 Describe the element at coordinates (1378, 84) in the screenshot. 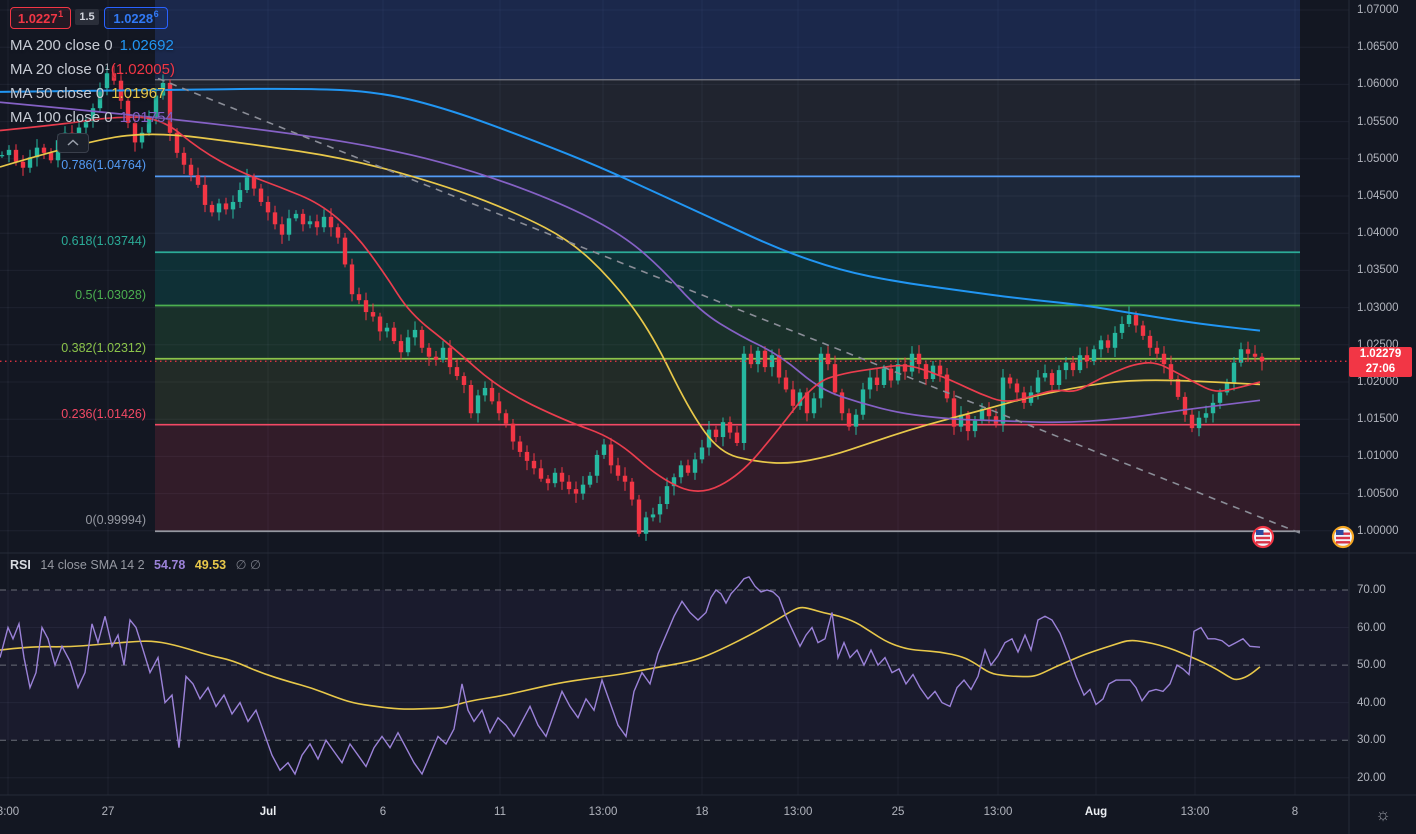

I see `price-tick: 1.06000` at that location.